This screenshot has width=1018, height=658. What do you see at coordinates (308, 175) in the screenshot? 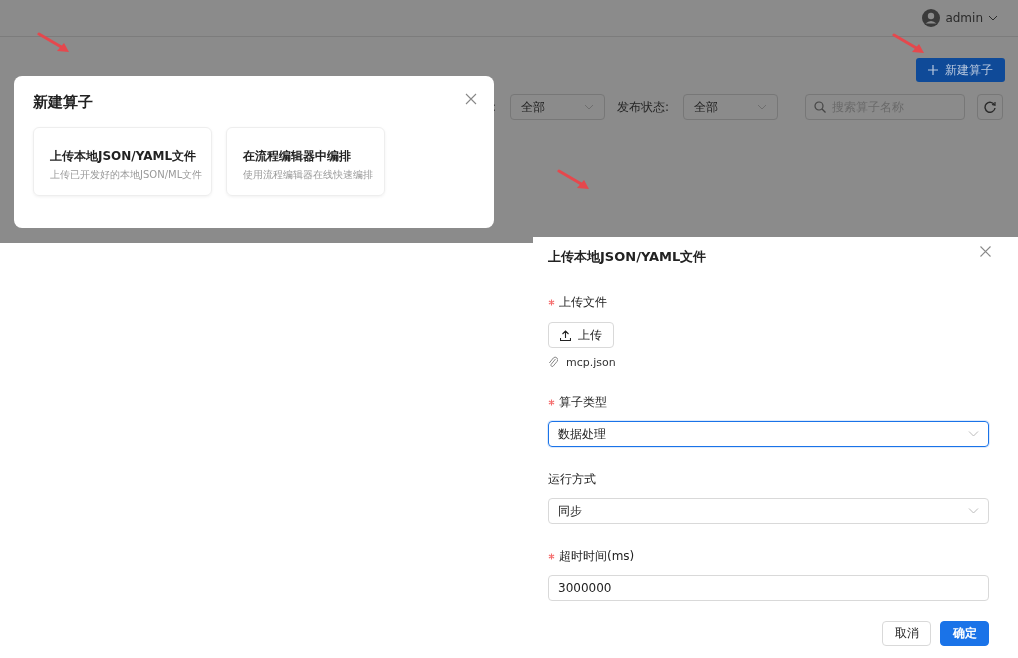
I see `option-description: 使用流程编辑器在线快速编排` at bounding box center [308, 175].